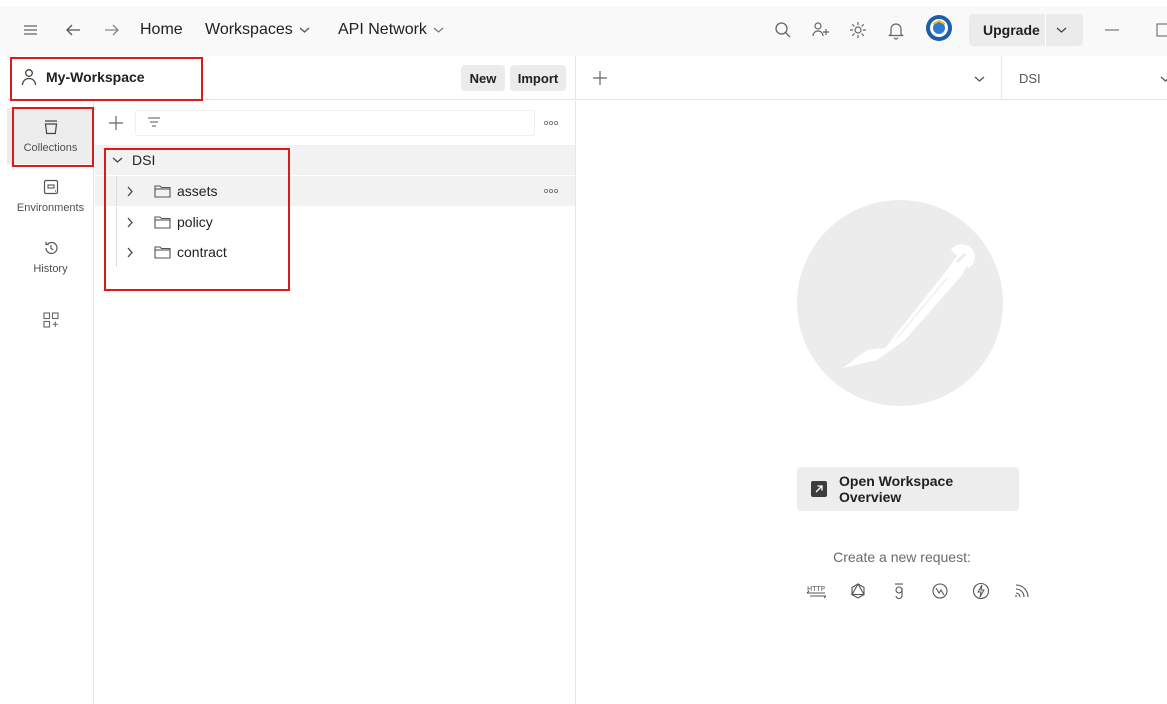  I want to click on workspace-name: My-Workspace, so click(83, 77).